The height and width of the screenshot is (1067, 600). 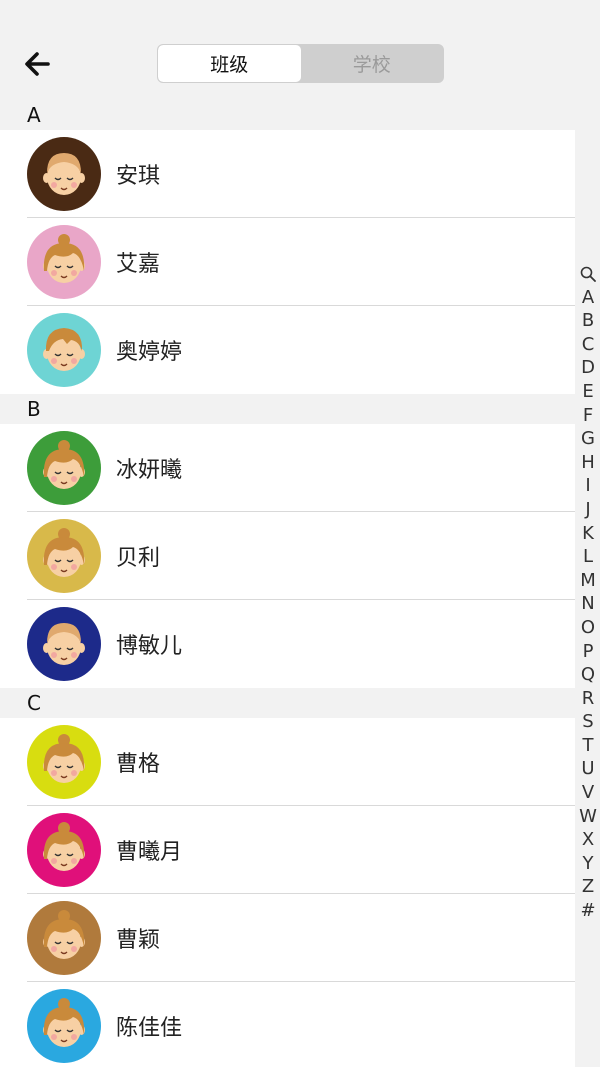 I want to click on search-icon, so click(x=588, y=273).